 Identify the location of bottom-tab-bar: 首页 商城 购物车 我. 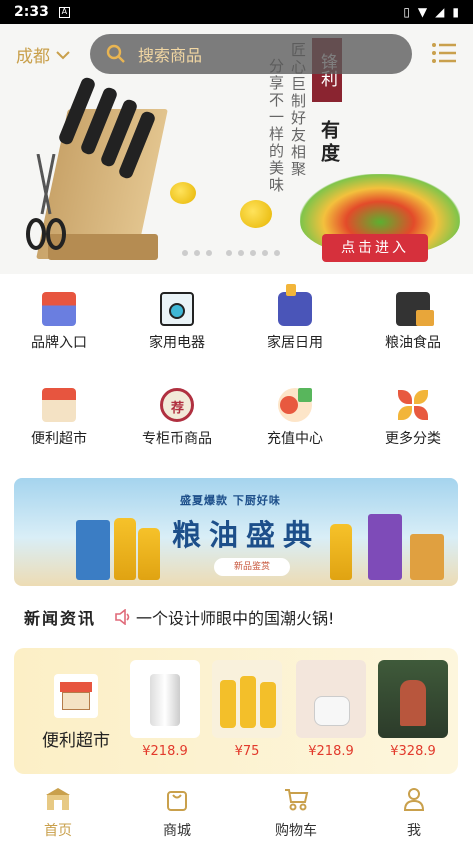
(236, 812).